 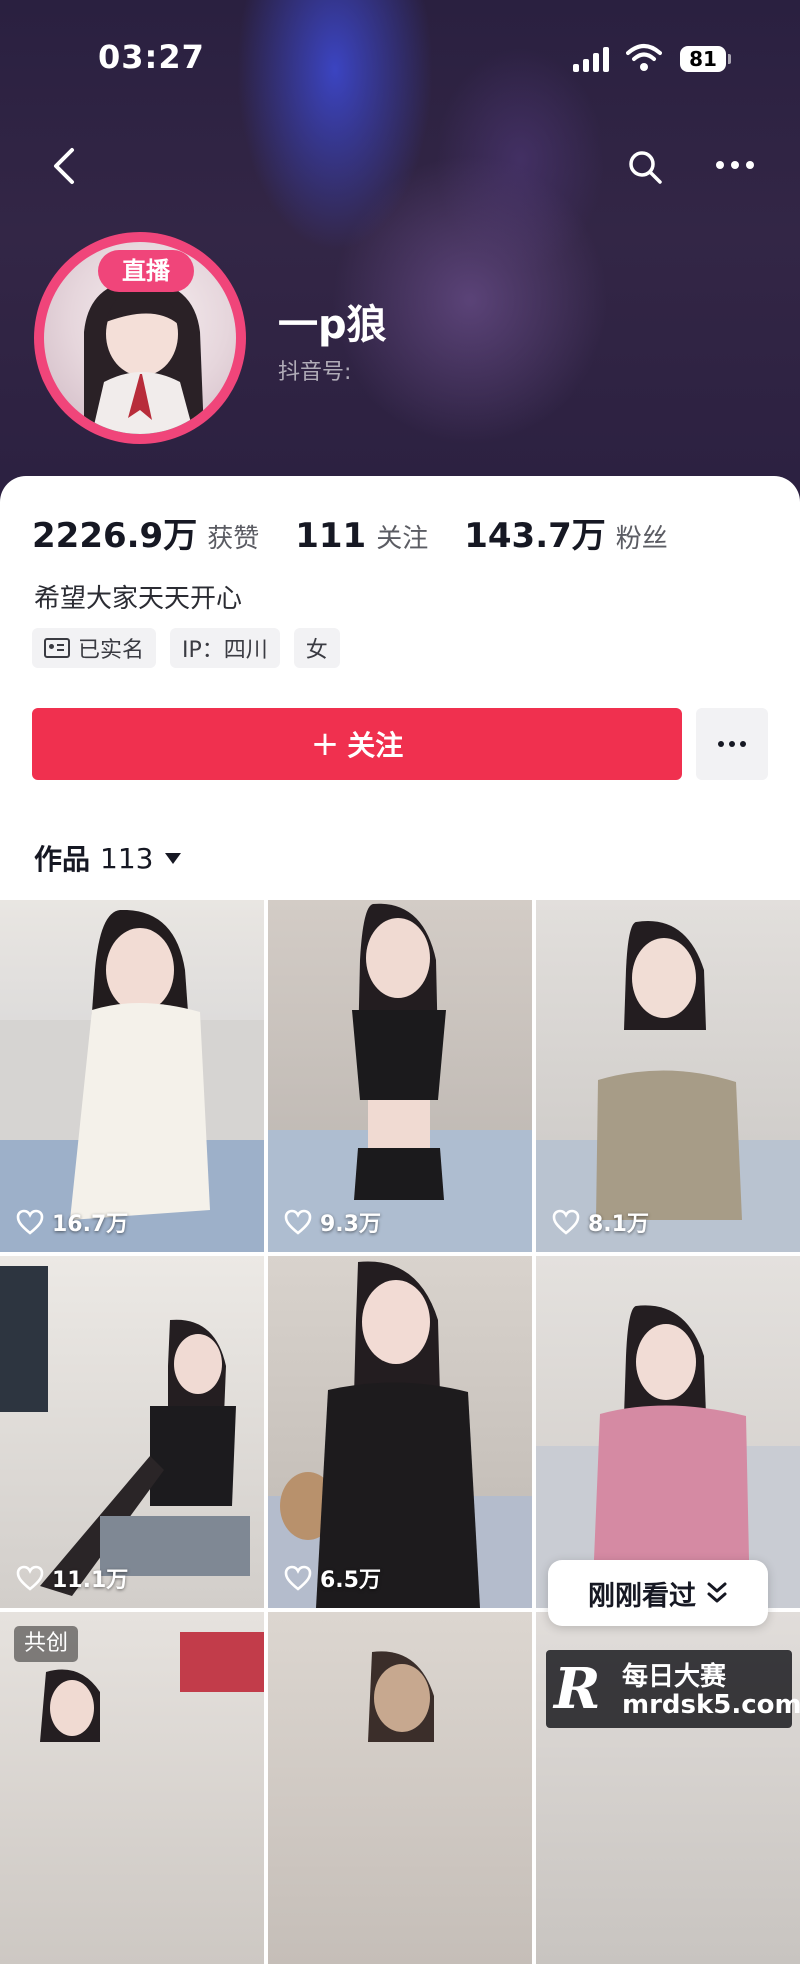 What do you see at coordinates (57, 648) in the screenshot?
I see `id-card-icon` at bounding box center [57, 648].